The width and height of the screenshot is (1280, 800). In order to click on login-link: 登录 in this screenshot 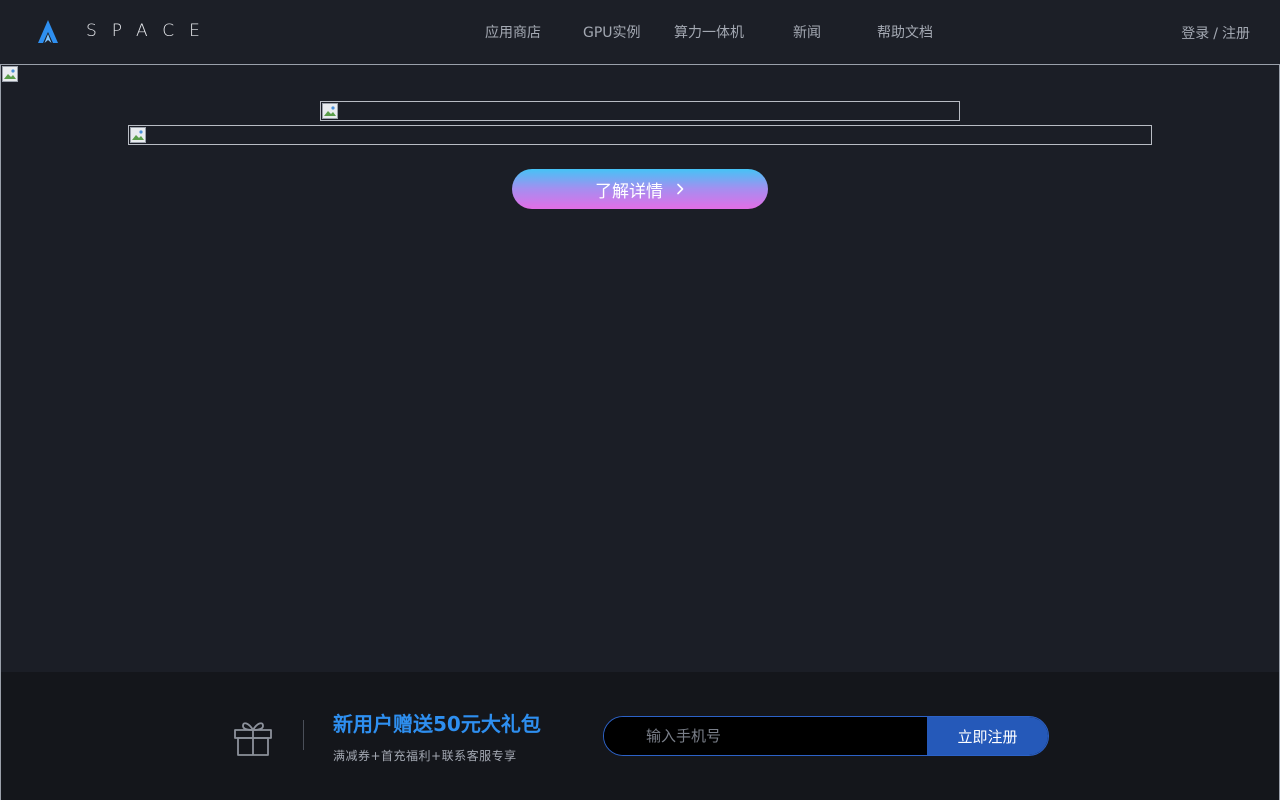, I will do `click(1195, 34)`.